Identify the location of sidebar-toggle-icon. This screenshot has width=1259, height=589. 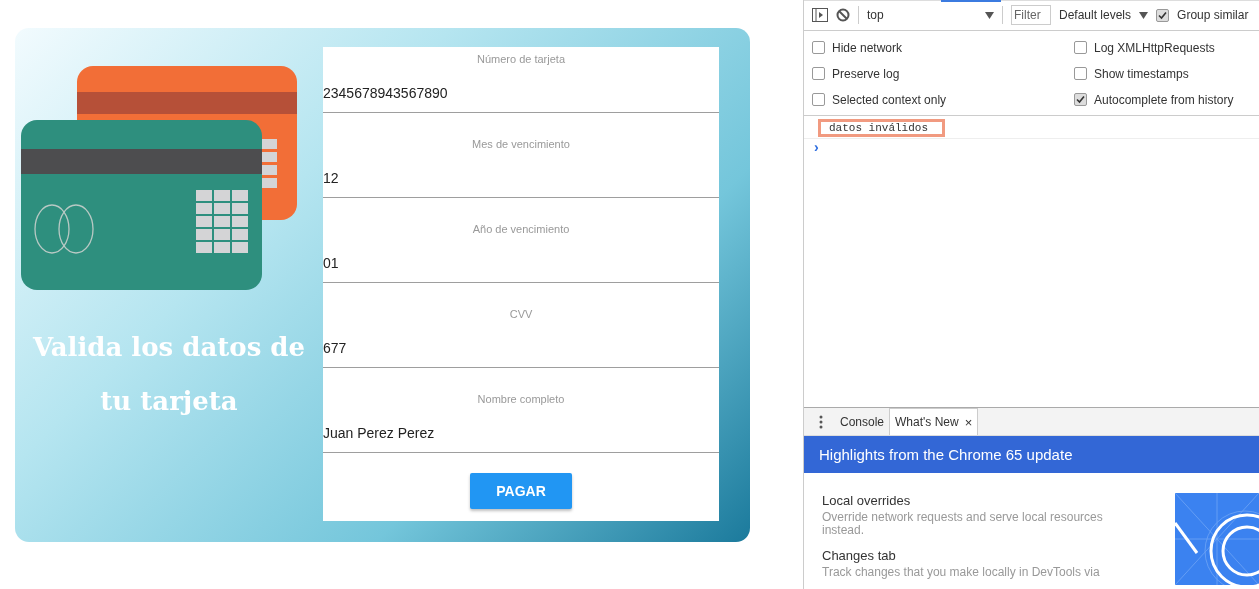
(820, 15).